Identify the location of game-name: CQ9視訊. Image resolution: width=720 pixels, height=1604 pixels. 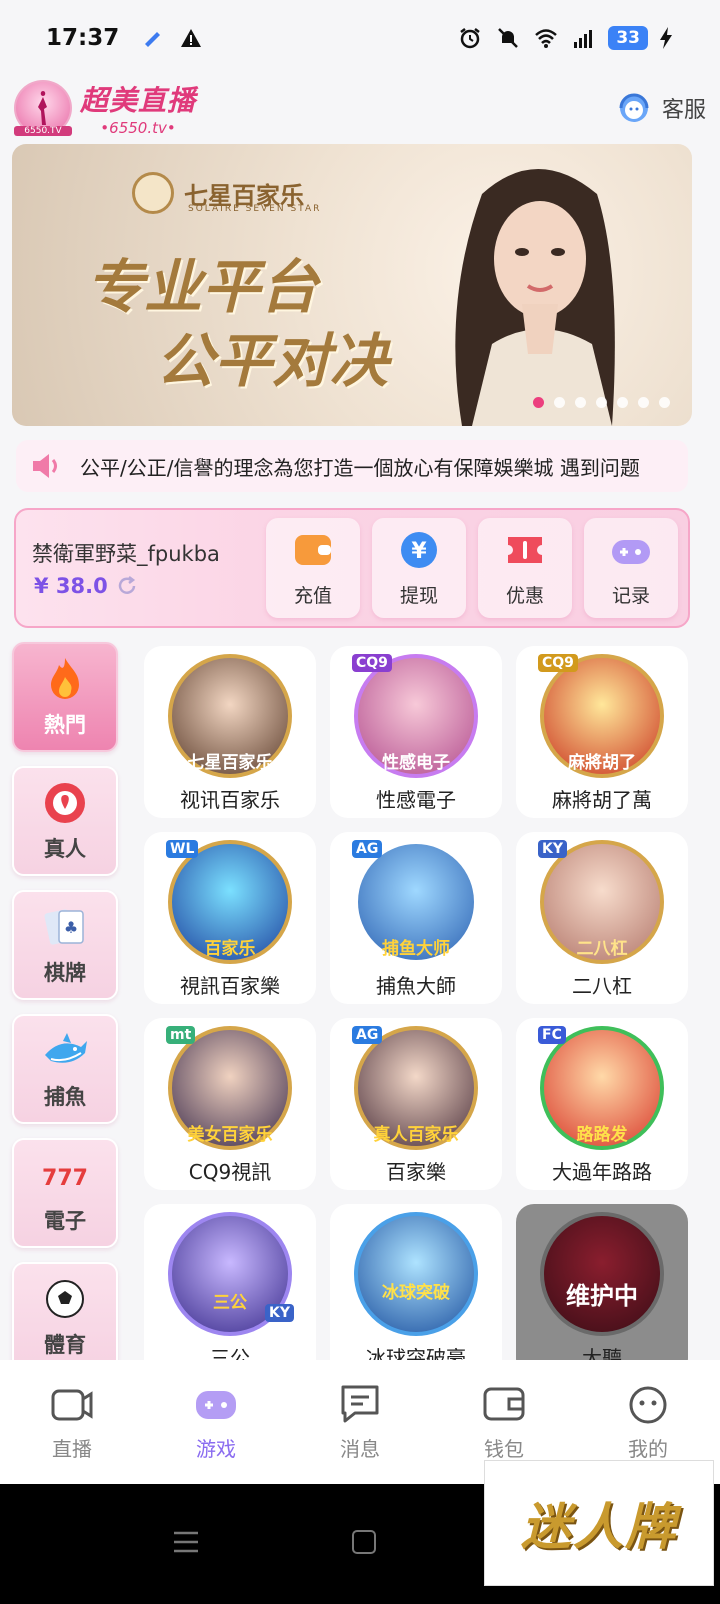
(230, 1172).